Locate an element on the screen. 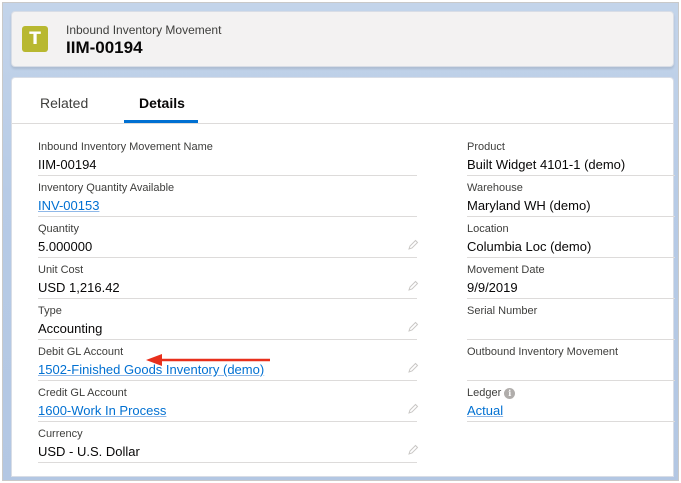 This screenshot has height=483, width=681. field-unit-cost: Unit Cost USD 1,216.42 is located at coordinates (228, 279).